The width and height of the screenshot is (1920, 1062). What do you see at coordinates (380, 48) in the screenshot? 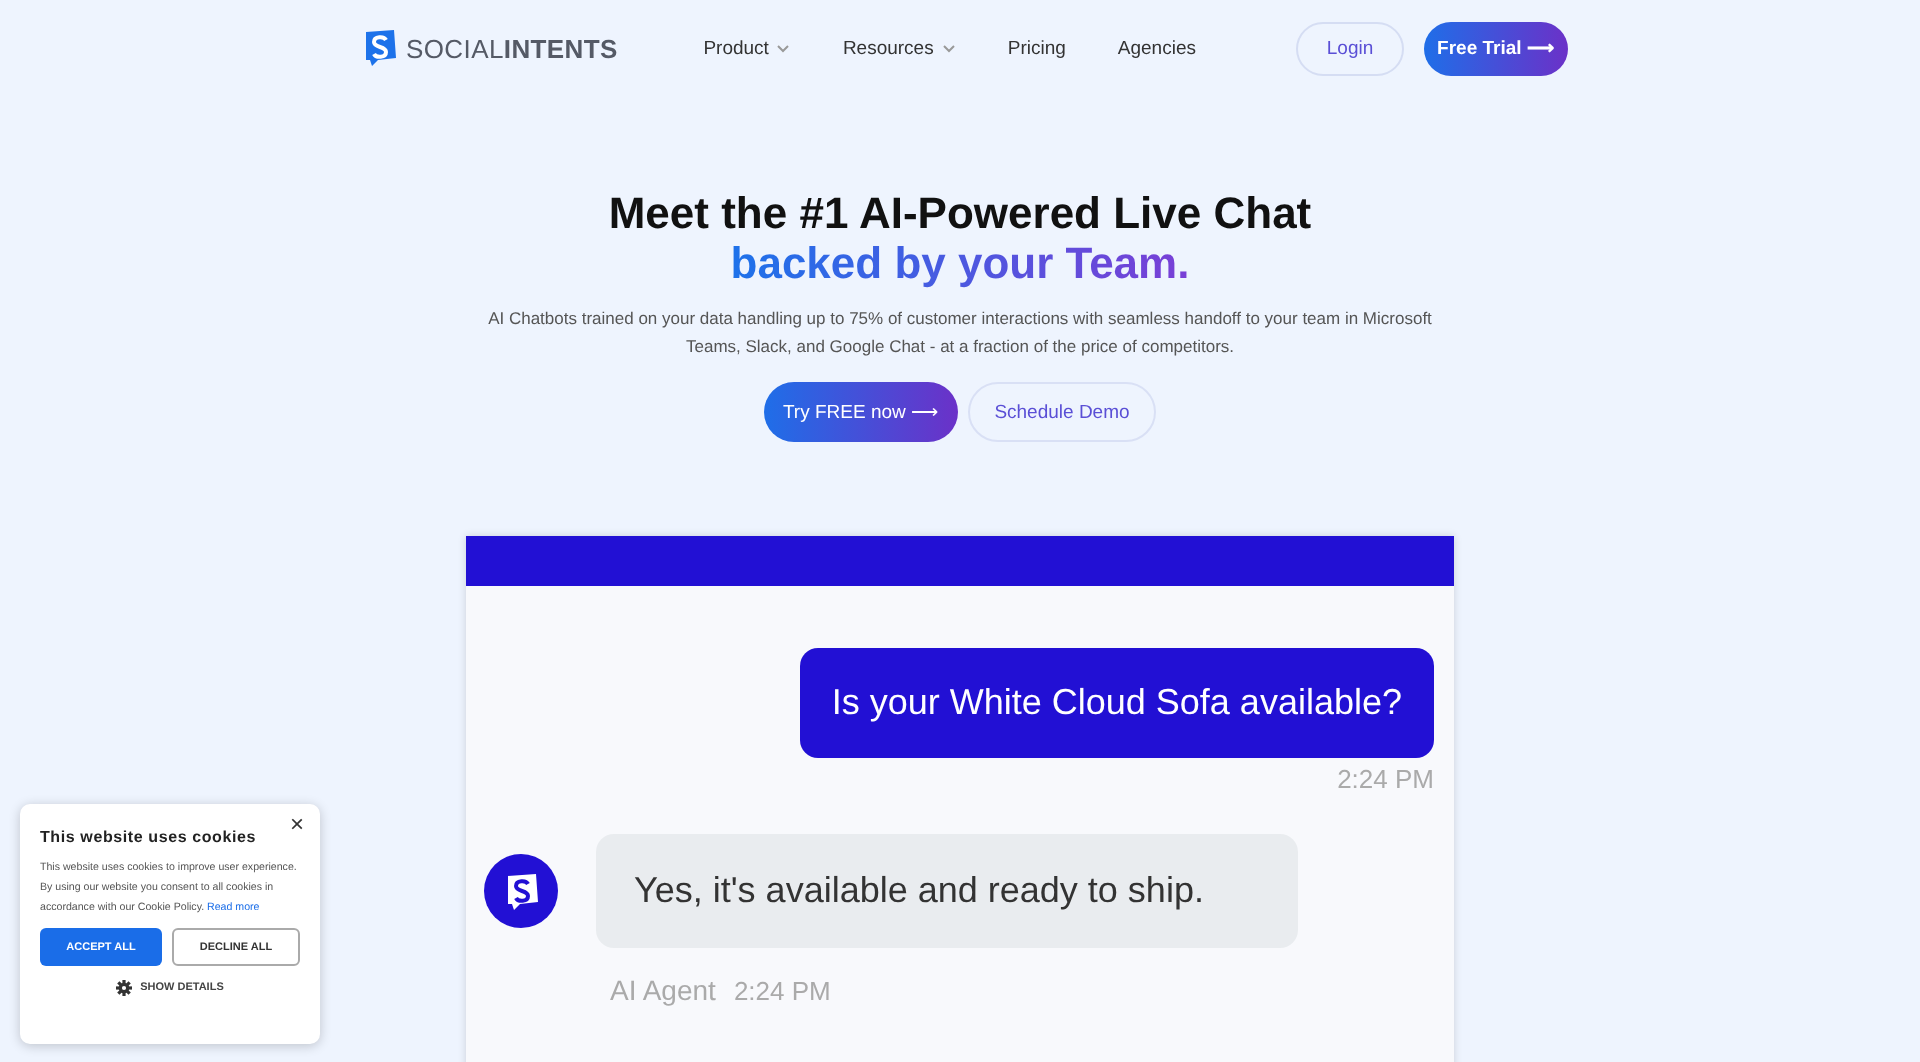
I see `logo-icon` at bounding box center [380, 48].